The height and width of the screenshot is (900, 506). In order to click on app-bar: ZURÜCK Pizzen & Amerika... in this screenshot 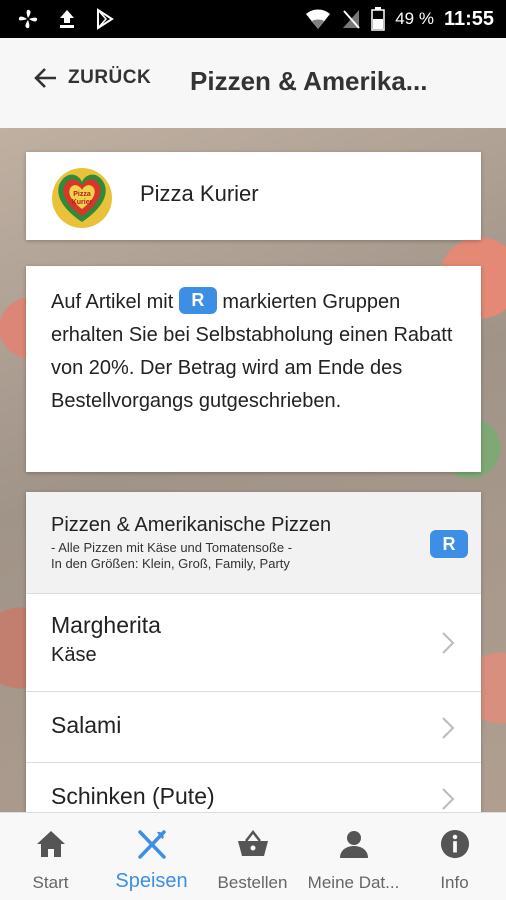, I will do `click(253, 83)`.